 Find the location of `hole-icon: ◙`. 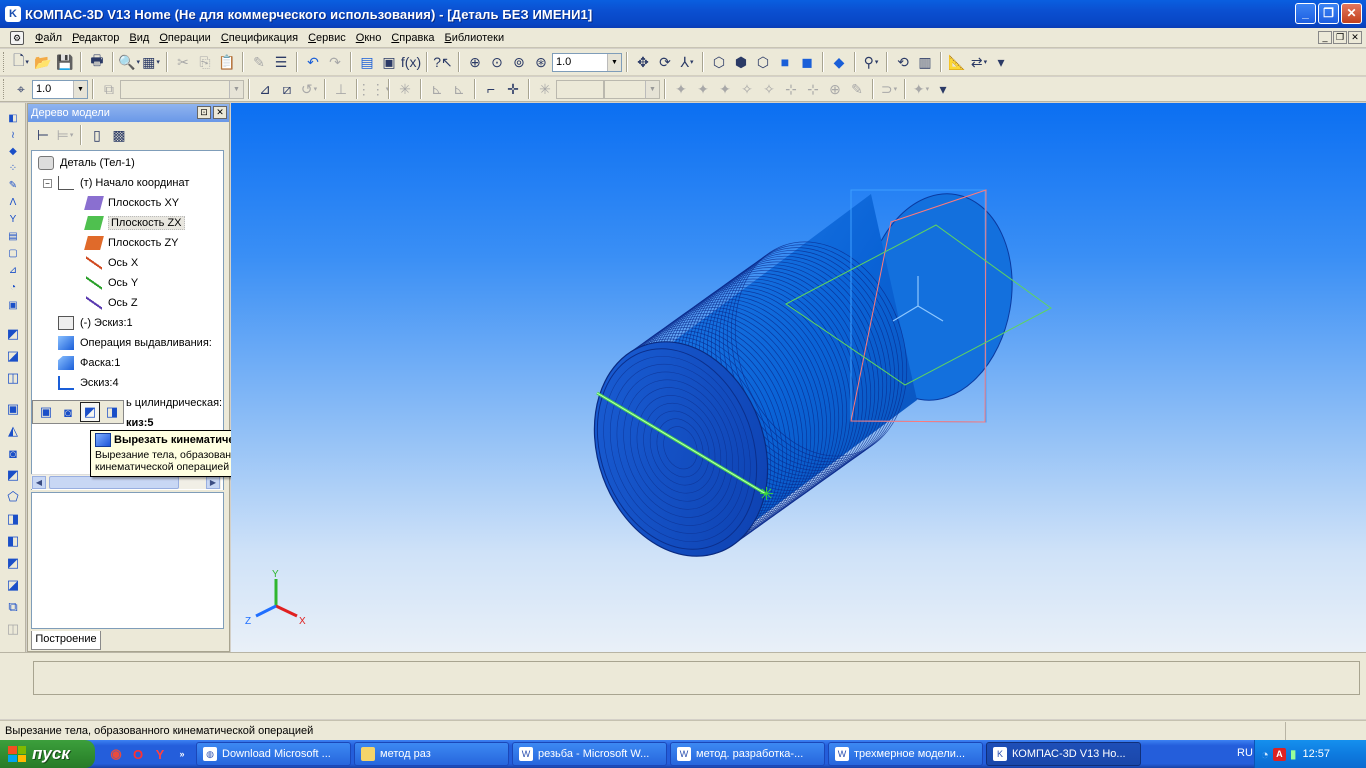

hole-icon: ◙ is located at coordinates (13, 453).